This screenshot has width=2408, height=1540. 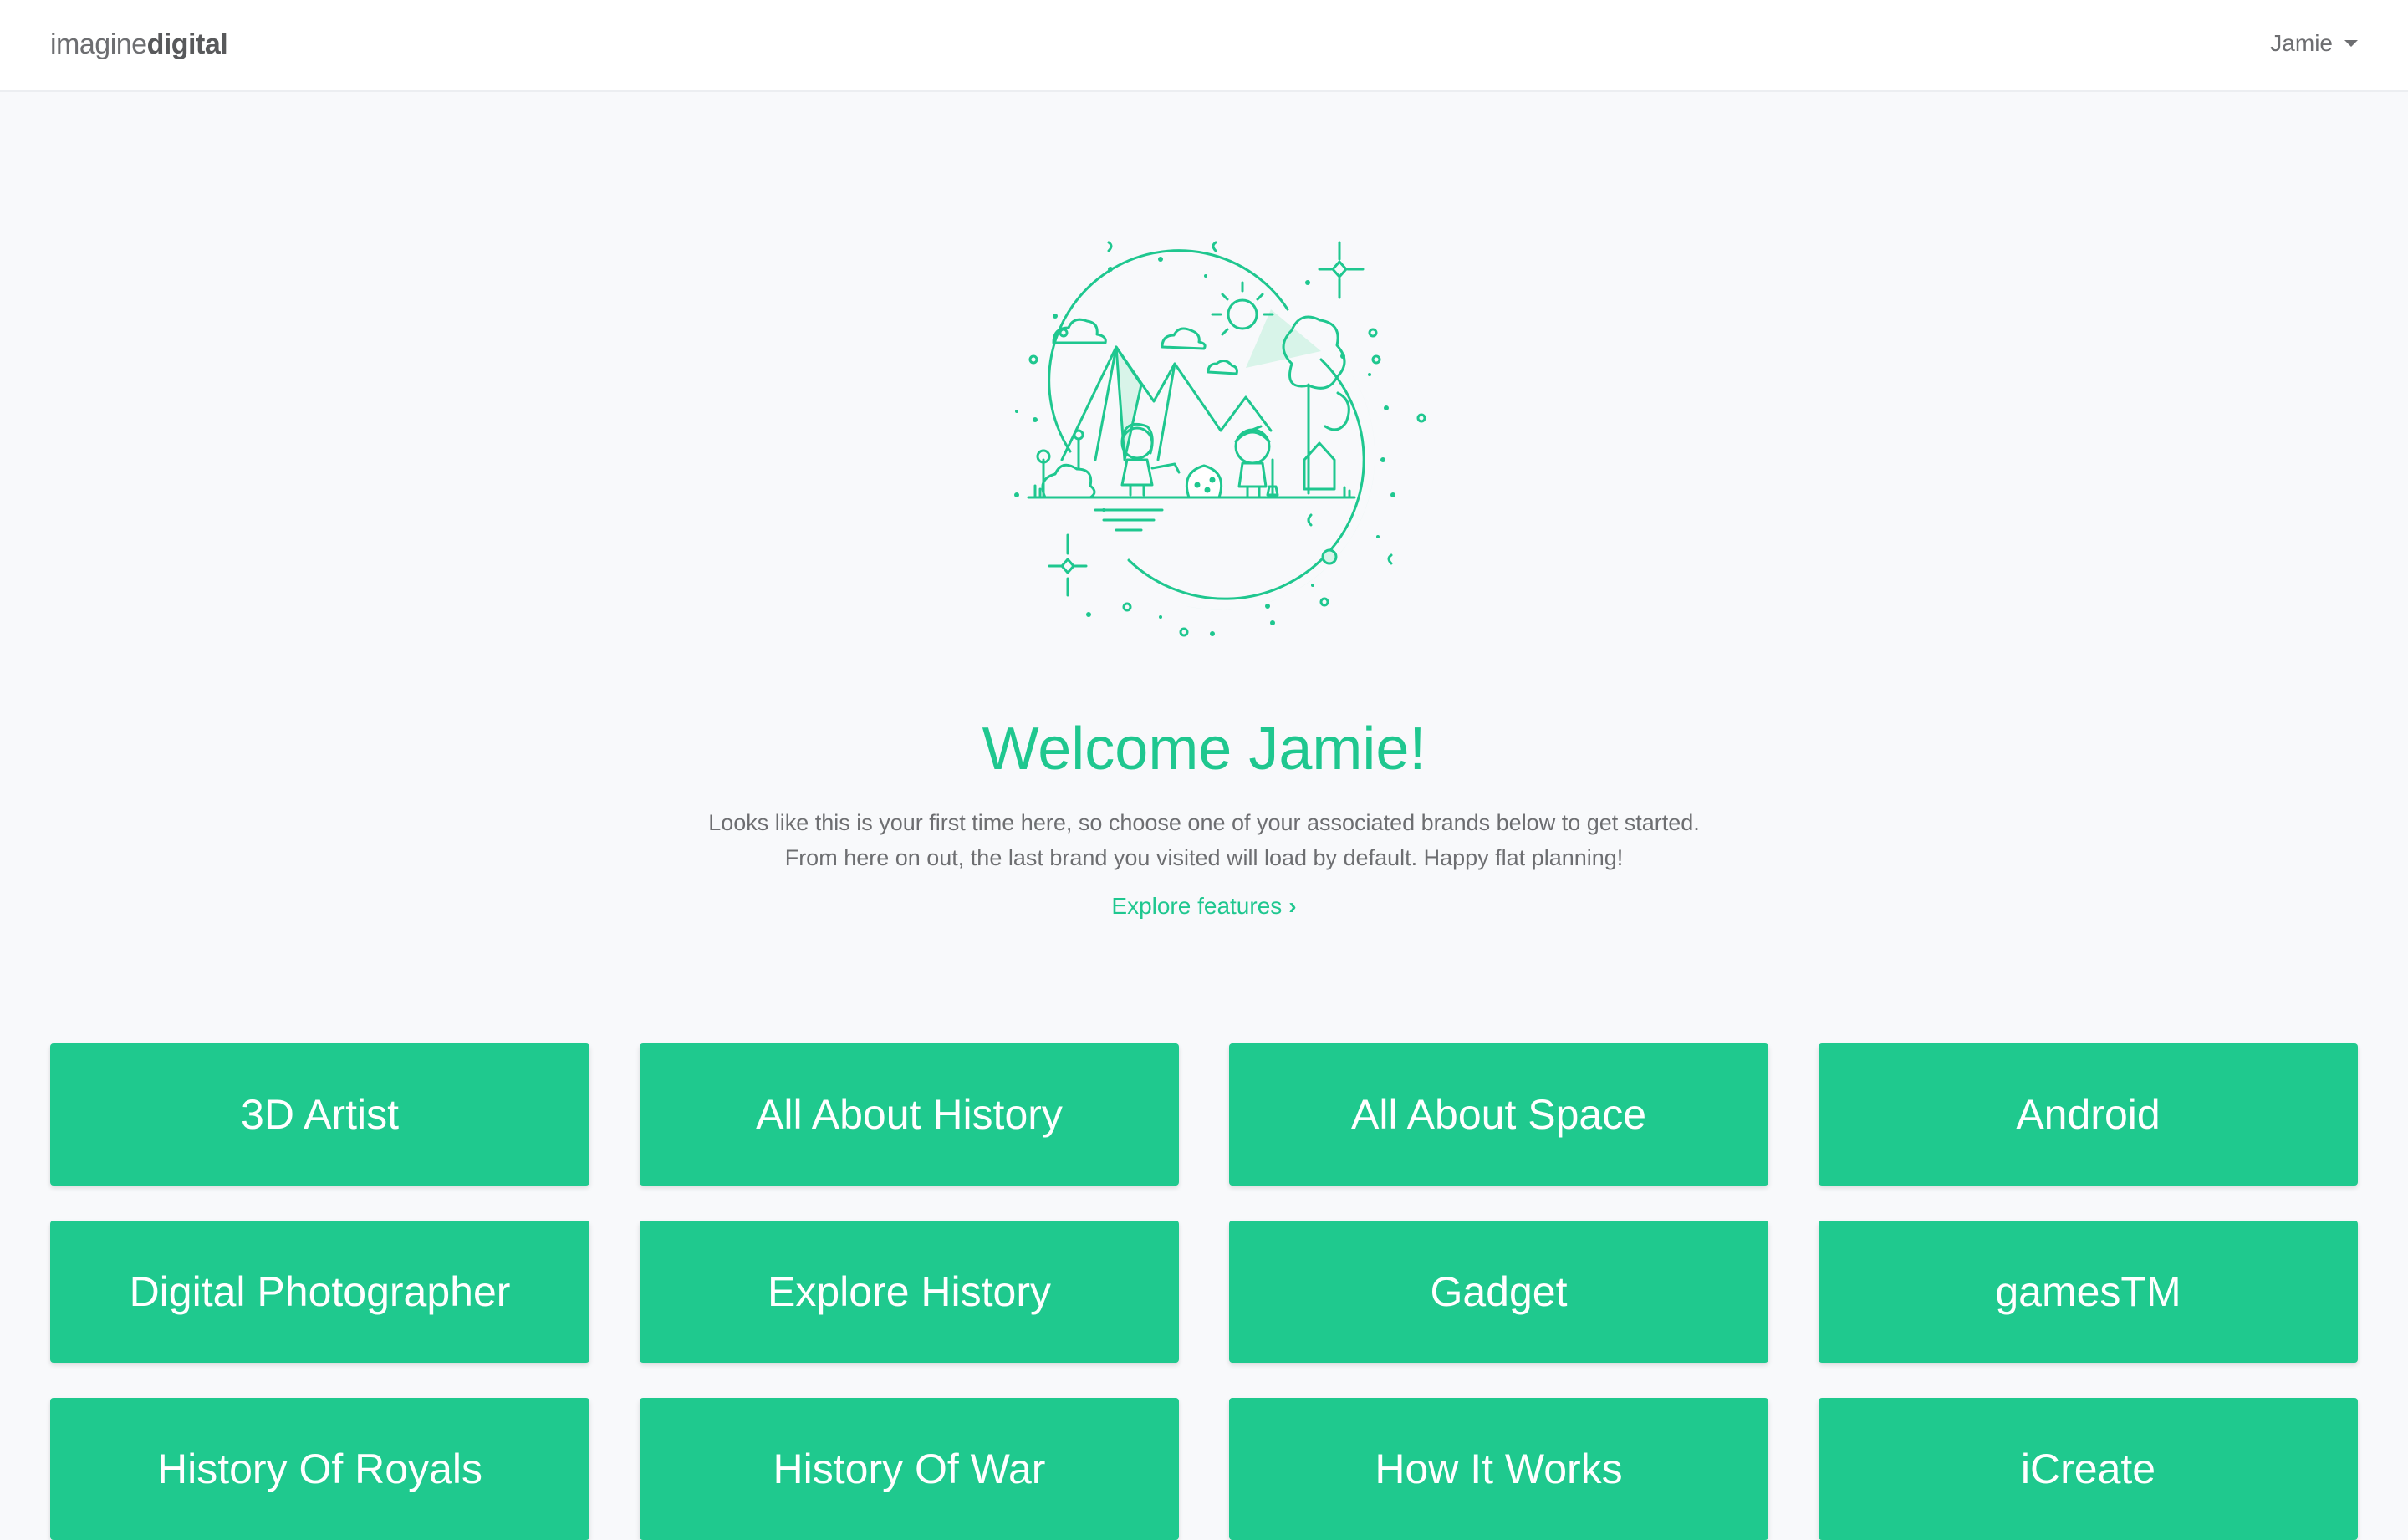 I want to click on brand-tile: All About History, so click(x=910, y=1115).